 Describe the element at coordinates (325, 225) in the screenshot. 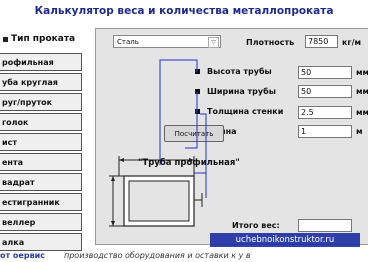

I see `total-weight-output` at that location.